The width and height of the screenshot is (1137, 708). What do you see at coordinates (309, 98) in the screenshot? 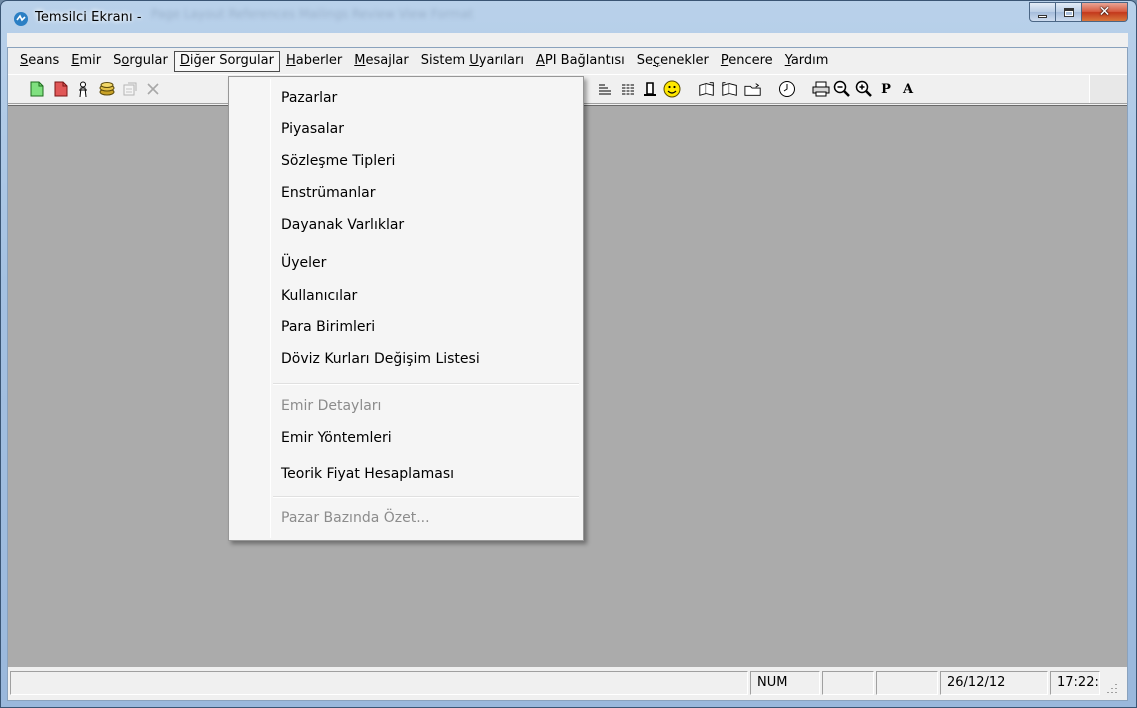
I see `menu-item-pazarlar: Pazarlar` at bounding box center [309, 98].